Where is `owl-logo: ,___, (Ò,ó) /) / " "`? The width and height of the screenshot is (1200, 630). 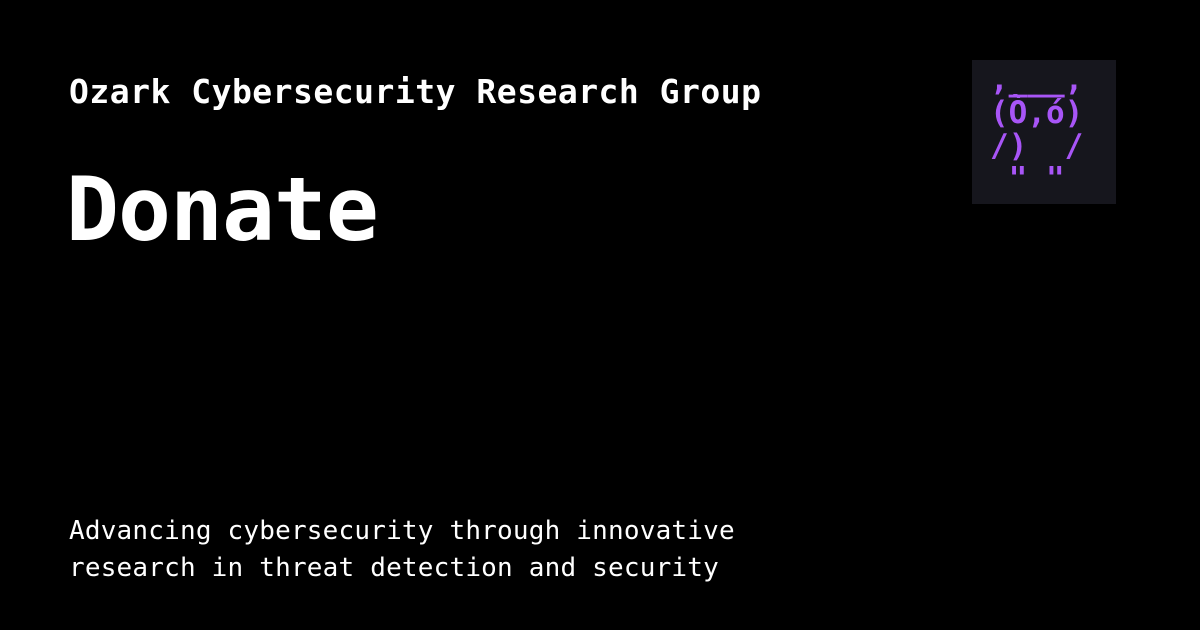
owl-logo: ,___, (Ò,ó) /) / " " is located at coordinates (1044, 132).